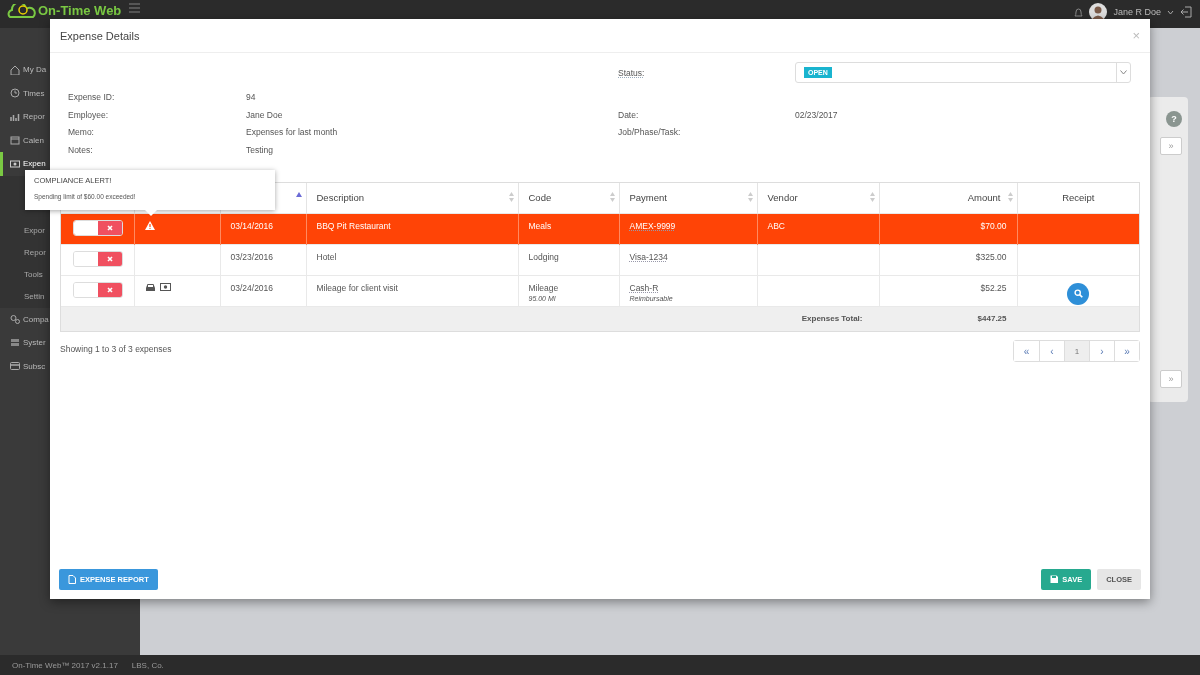 Image resolution: width=1200 pixels, height=675 pixels. What do you see at coordinates (948, 318) in the screenshot?
I see `total-amount: $447.25` at bounding box center [948, 318].